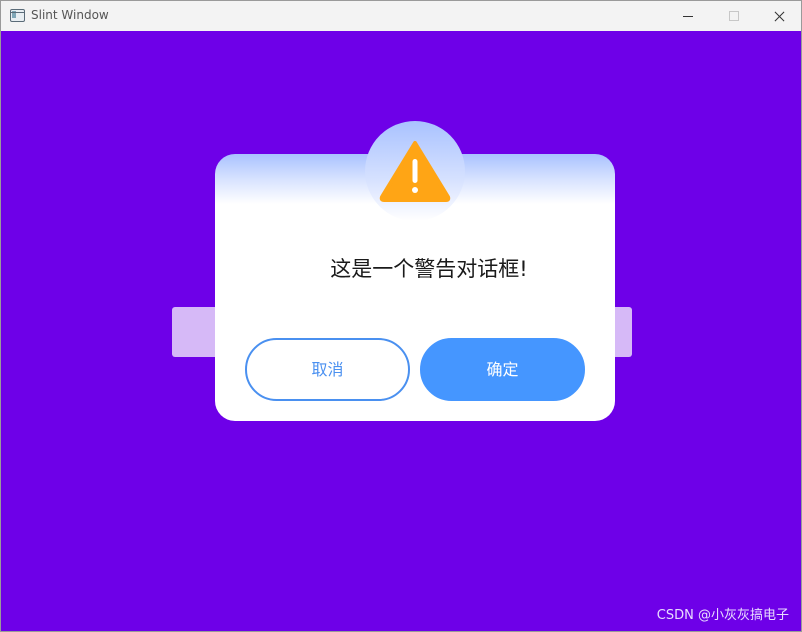  I want to click on minimize-icon, so click(688, 16).